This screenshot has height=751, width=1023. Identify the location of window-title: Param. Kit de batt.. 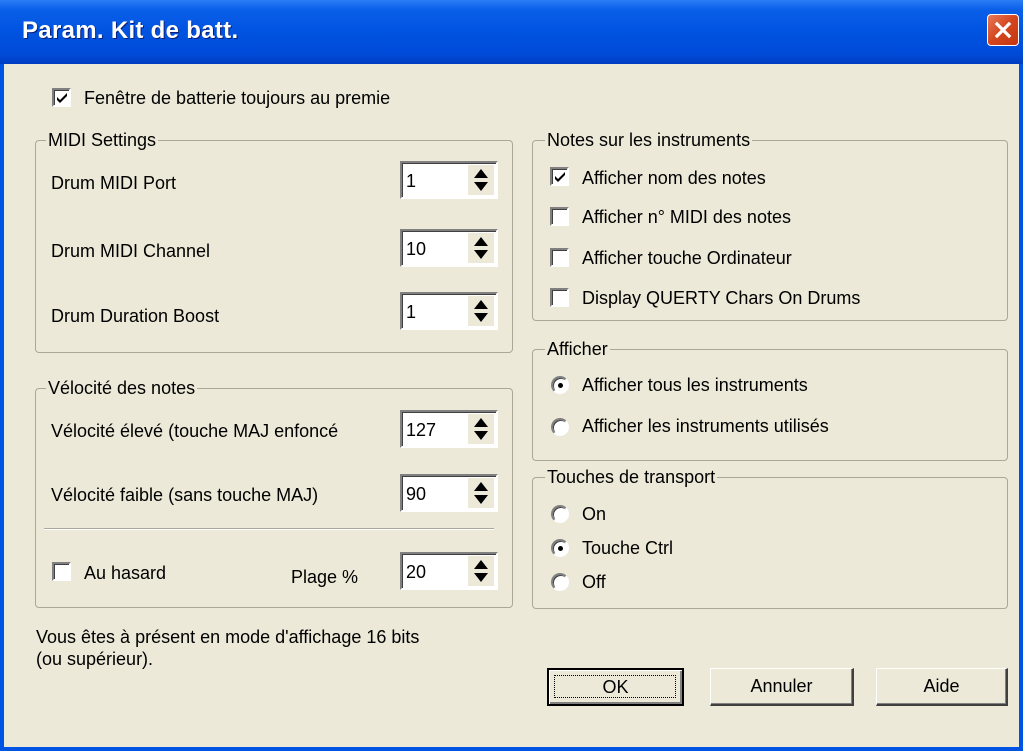
(130, 30).